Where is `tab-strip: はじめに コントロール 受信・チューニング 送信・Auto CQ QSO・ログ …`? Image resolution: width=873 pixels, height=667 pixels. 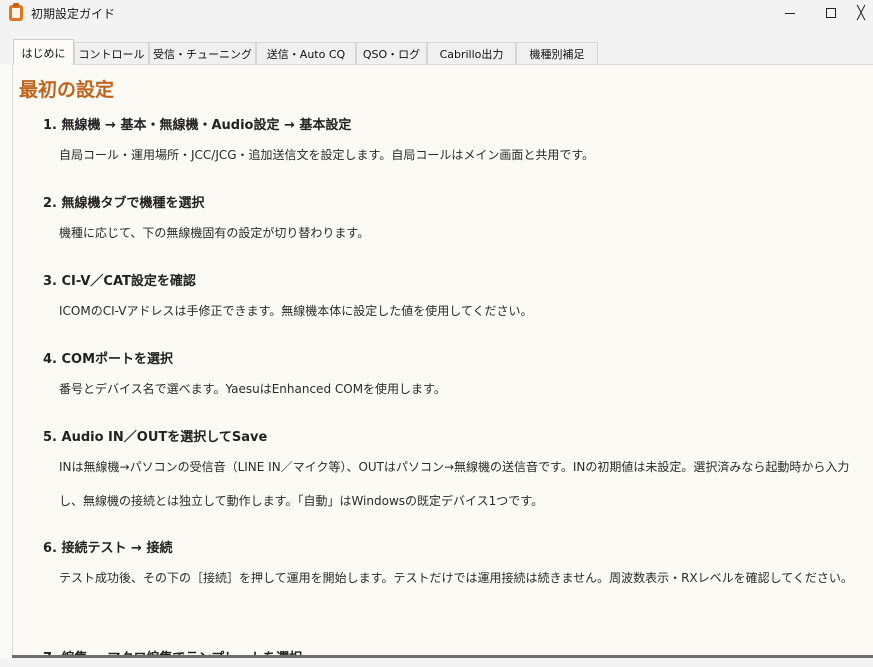 tab-strip: はじめに コントロール 受信・チューニング 送信・Auto CQ QSO・ログ … is located at coordinates (436, 45).